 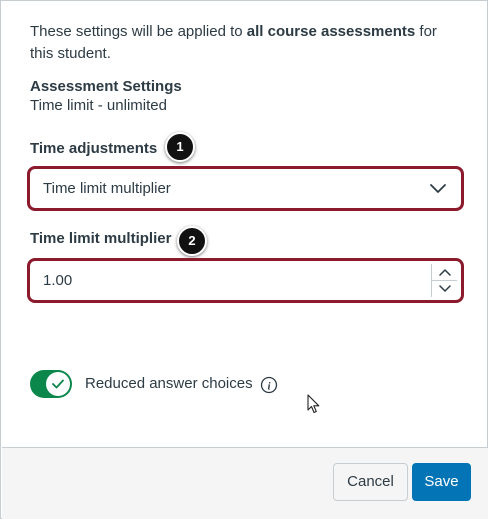 What do you see at coordinates (138, 31) in the screenshot?
I see `intro-prefix: These settings will be applied to` at bounding box center [138, 31].